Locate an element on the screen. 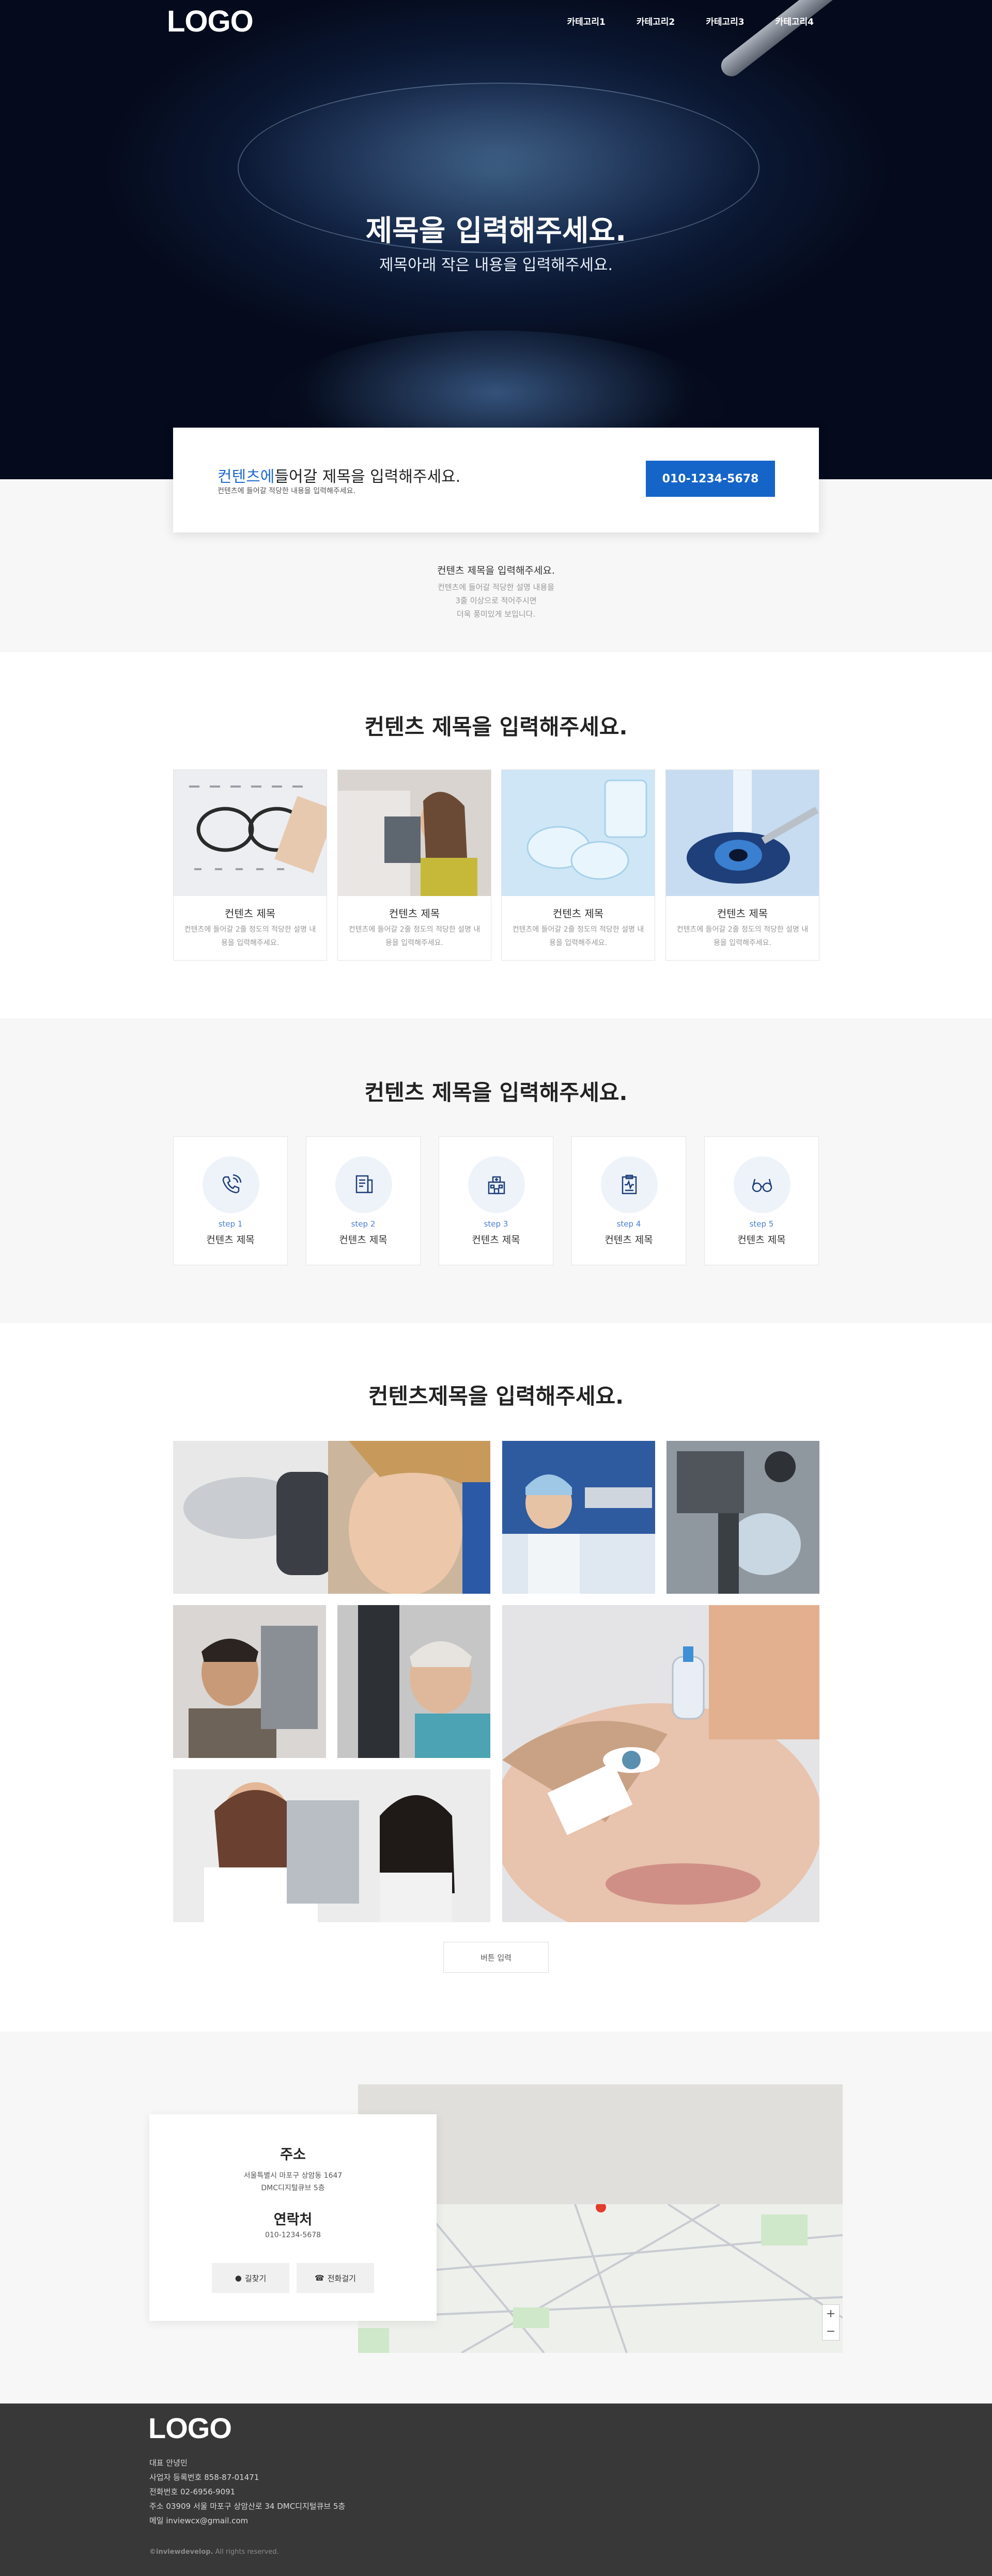 This screenshot has width=992, height=2576. notice-line-2: 3줄 이상으로 적어주시면 is located at coordinates (496, 601).